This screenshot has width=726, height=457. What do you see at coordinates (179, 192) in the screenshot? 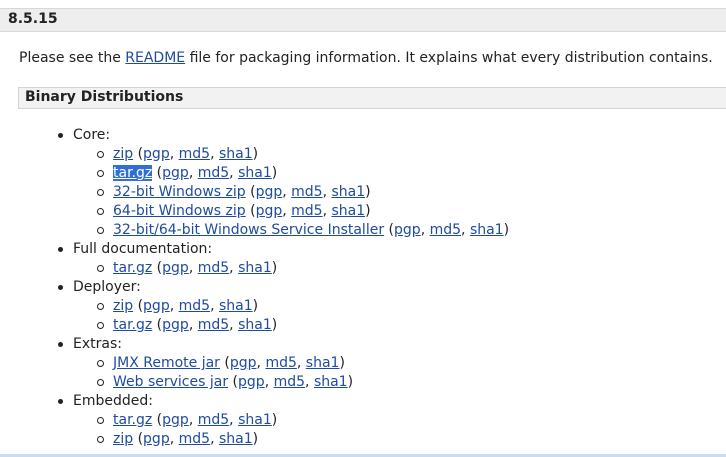
I see `download-link: 32-bit Windows zip` at bounding box center [179, 192].